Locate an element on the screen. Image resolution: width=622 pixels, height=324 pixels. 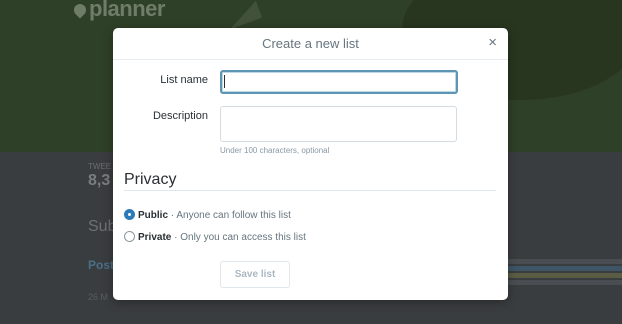
private-label: Private is located at coordinates (155, 237).